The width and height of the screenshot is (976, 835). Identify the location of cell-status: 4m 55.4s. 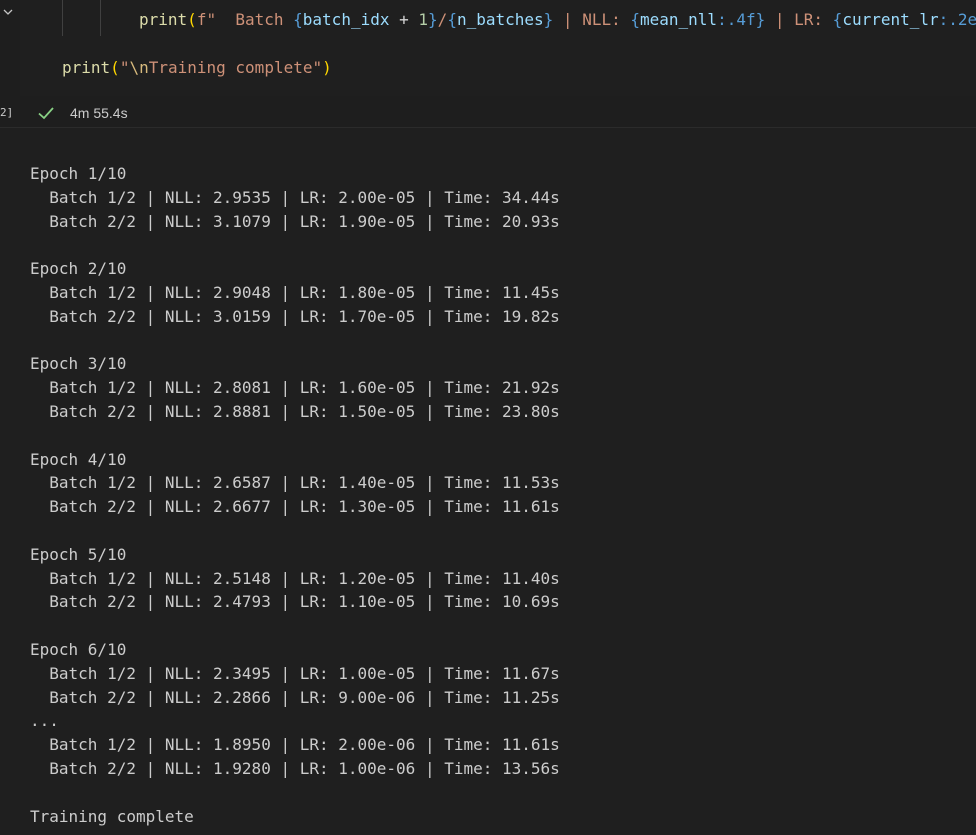
(74, 113).